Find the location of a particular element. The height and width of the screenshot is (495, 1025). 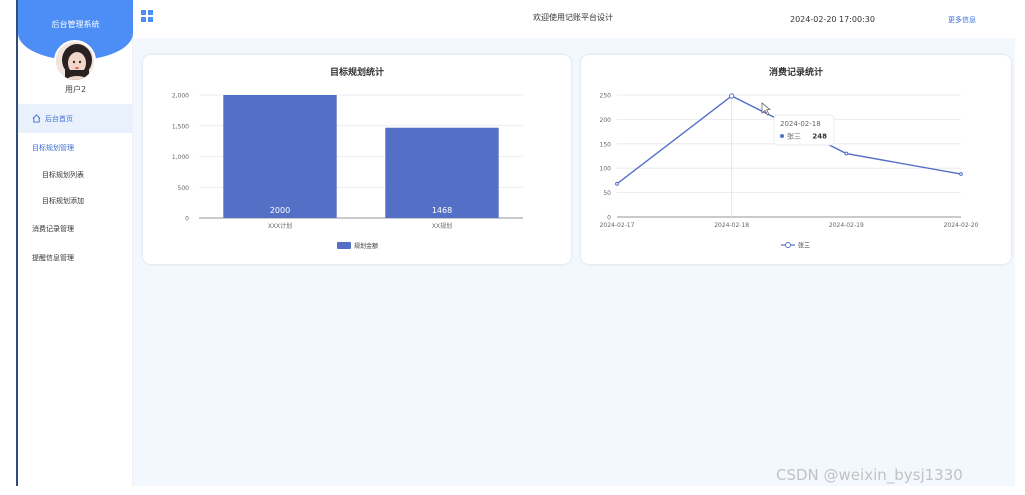

y-tick-label: 1,000 is located at coordinates (180, 157).